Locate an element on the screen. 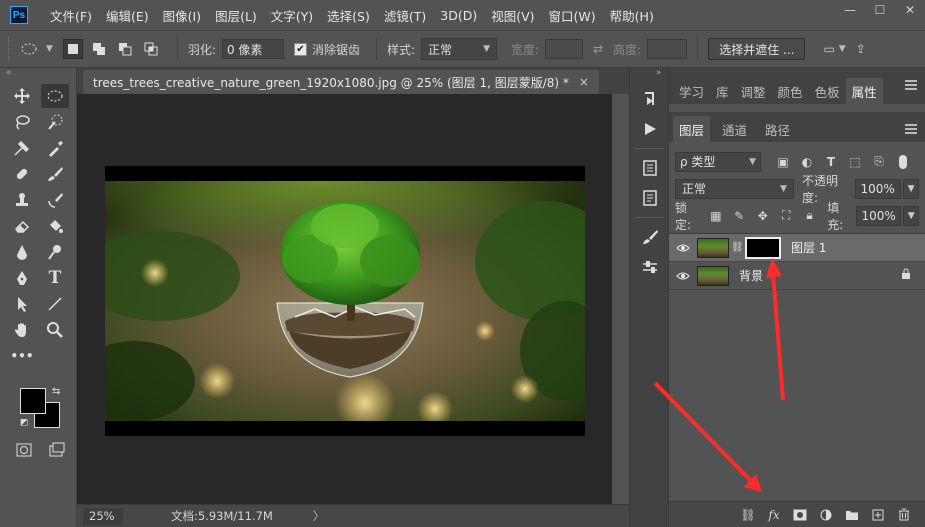  dodge-tool-icon is located at coordinates (55, 252).